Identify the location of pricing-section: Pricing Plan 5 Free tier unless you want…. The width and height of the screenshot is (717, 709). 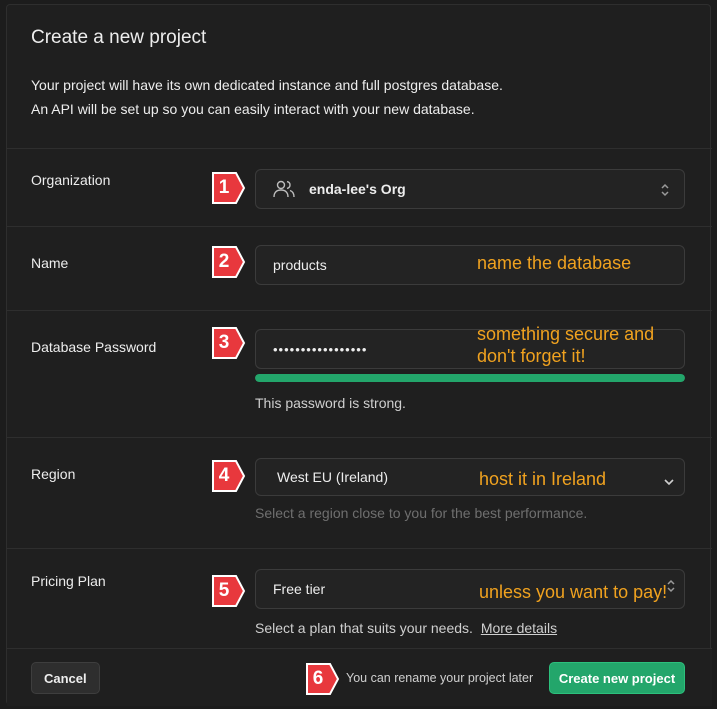
(359, 598).